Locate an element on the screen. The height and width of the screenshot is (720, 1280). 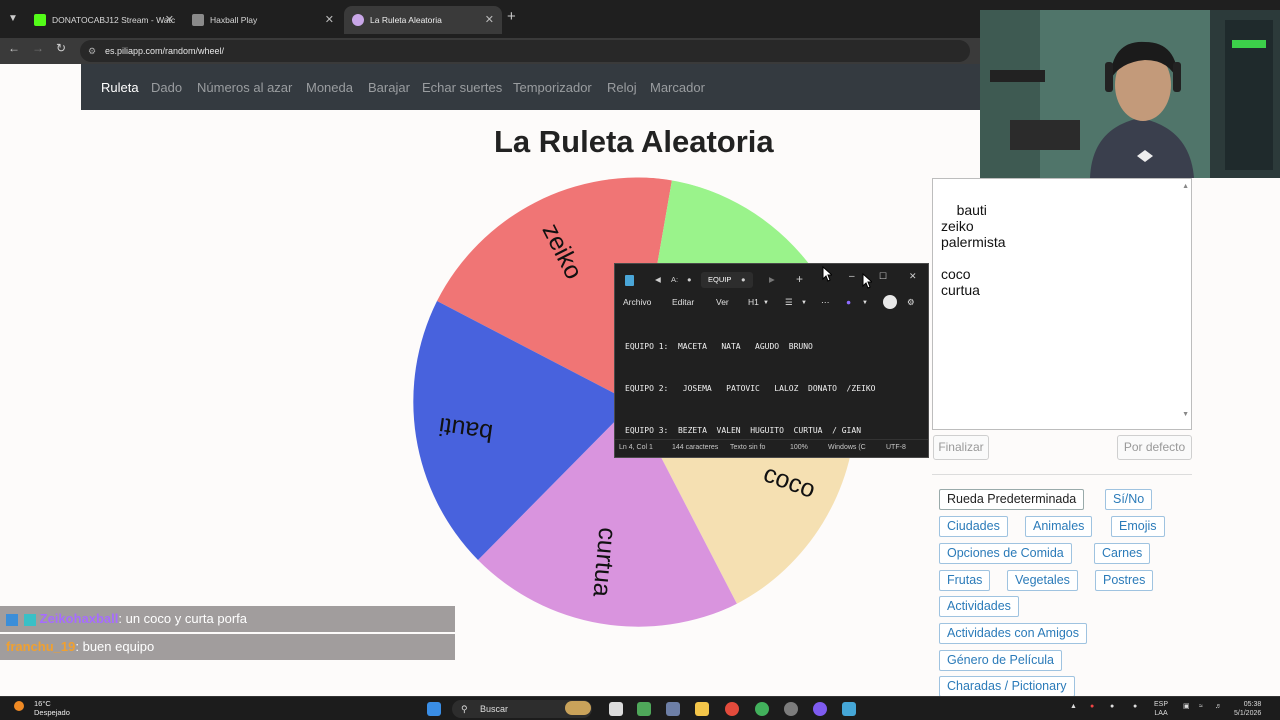
language-code: ESP is located at coordinates (1161, 704).